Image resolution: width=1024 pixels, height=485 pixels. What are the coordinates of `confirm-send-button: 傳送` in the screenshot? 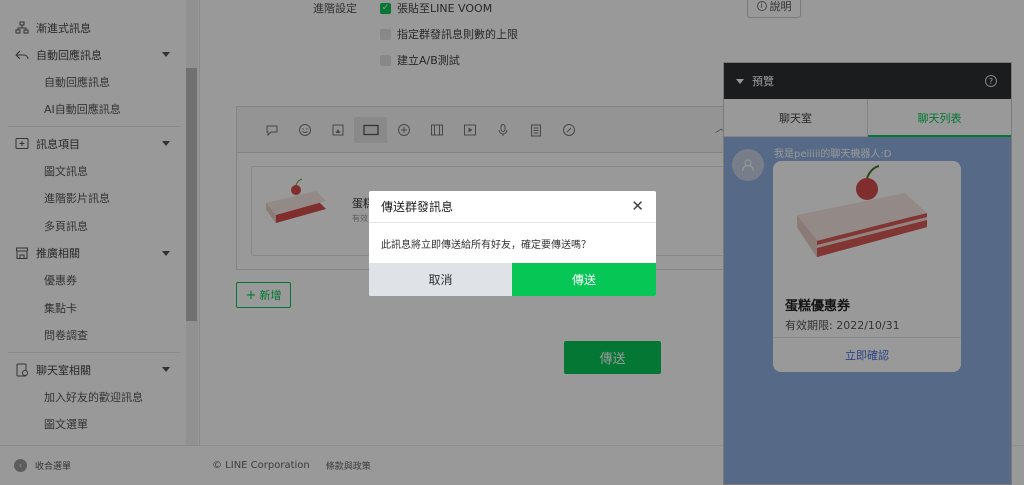 It's located at (584, 279).